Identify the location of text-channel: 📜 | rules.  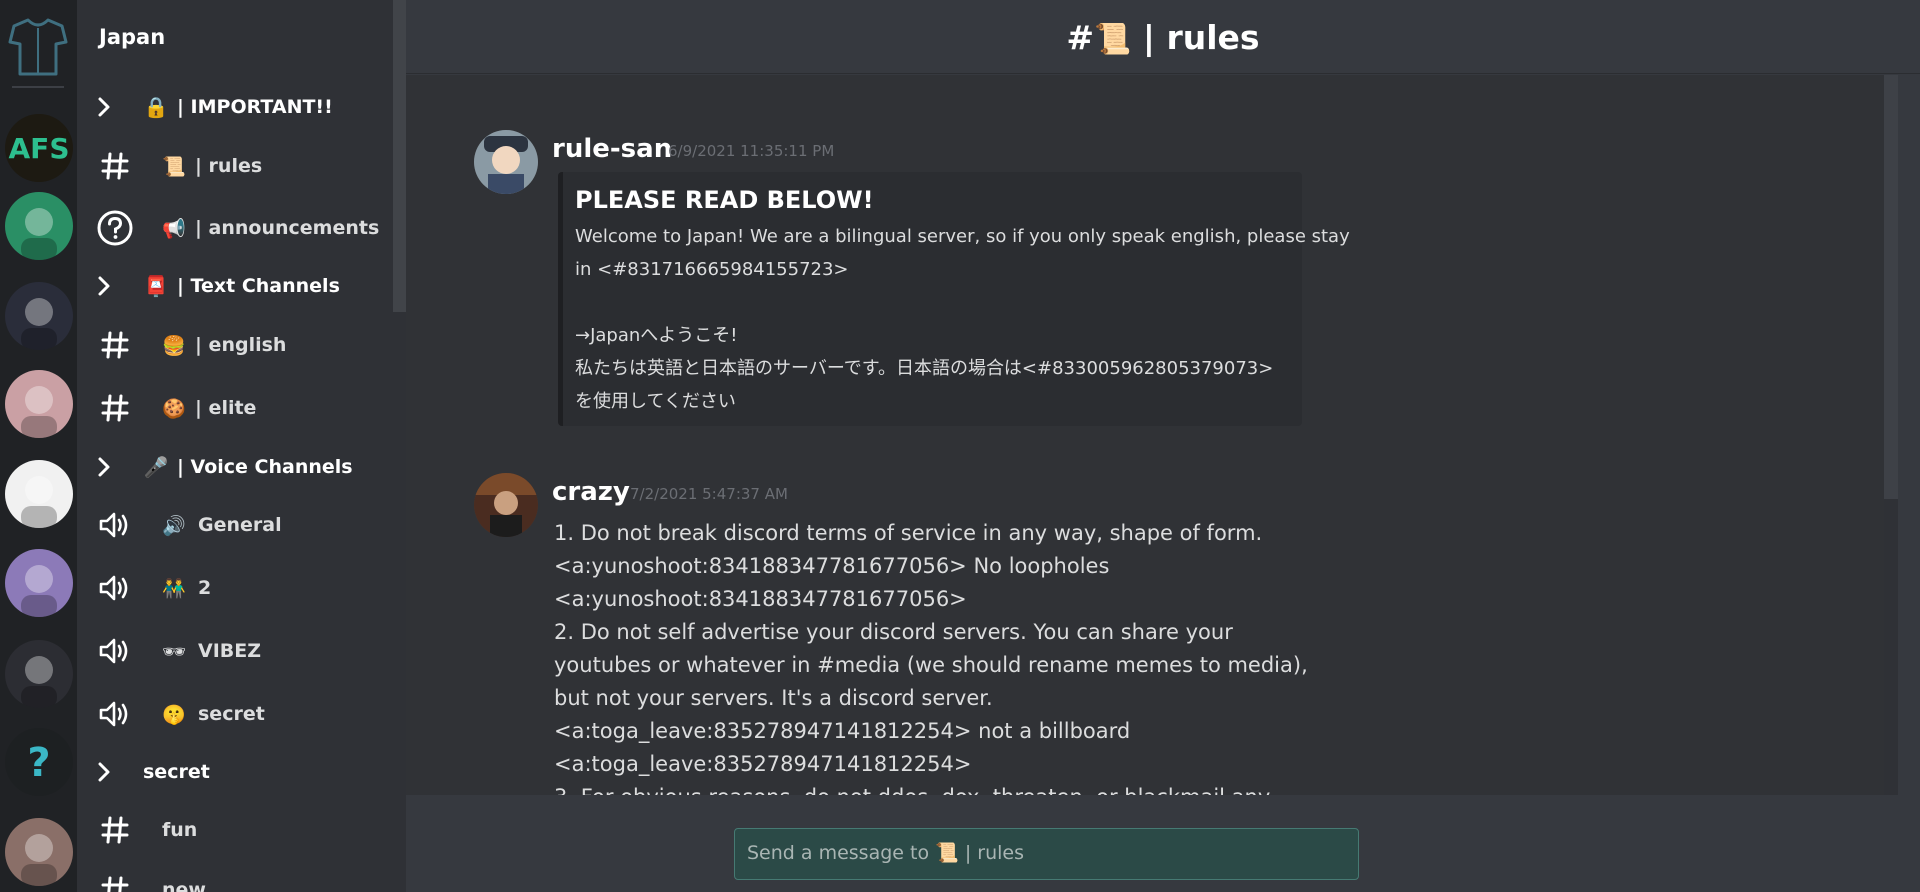
(232, 166).